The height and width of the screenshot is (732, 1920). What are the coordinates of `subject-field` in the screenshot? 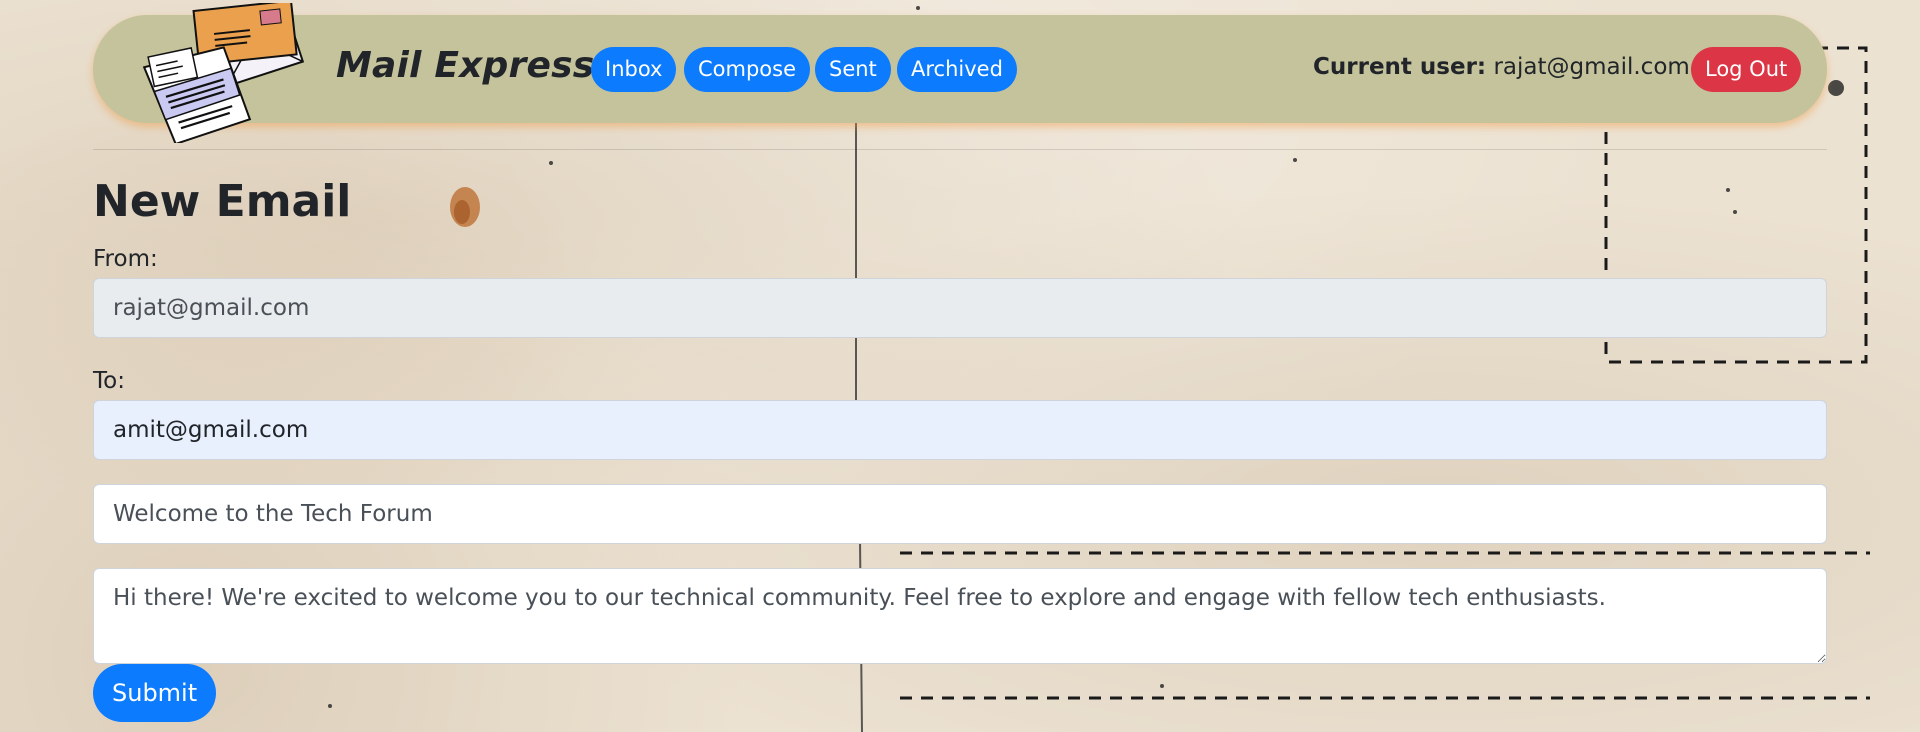 It's located at (960, 514).